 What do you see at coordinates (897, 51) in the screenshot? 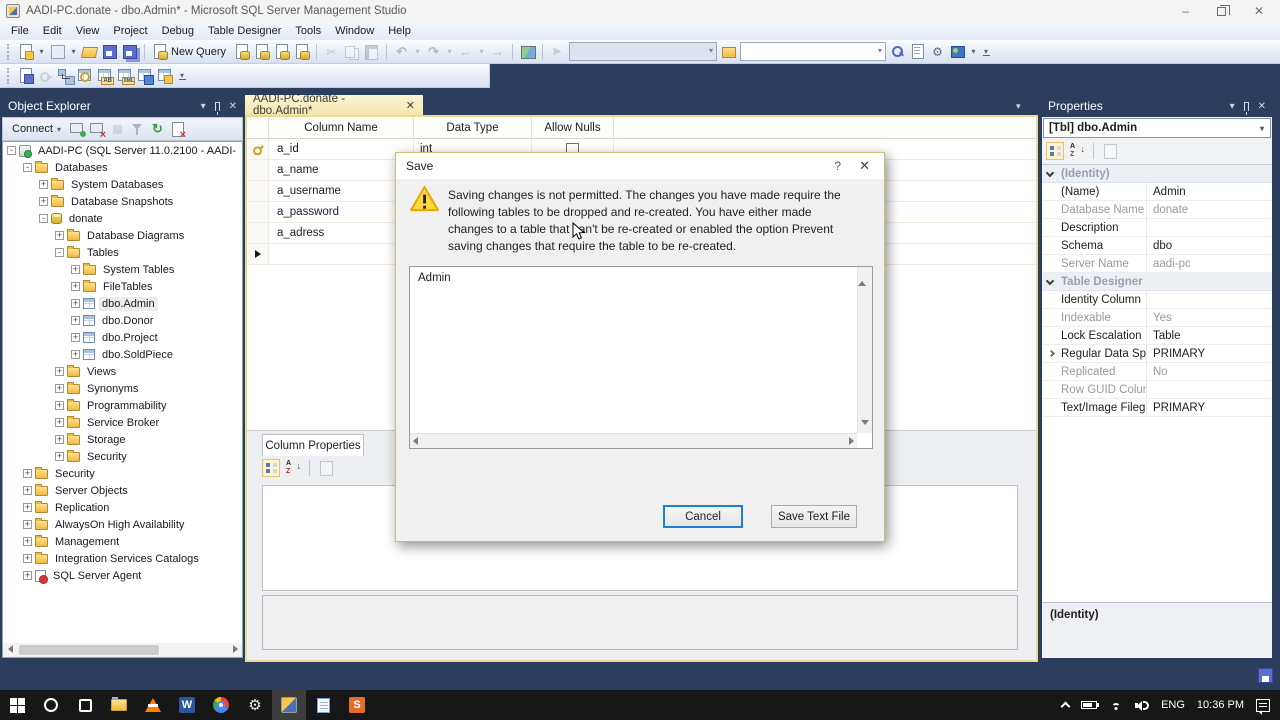
I see `search-database-icon` at bounding box center [897, 51].